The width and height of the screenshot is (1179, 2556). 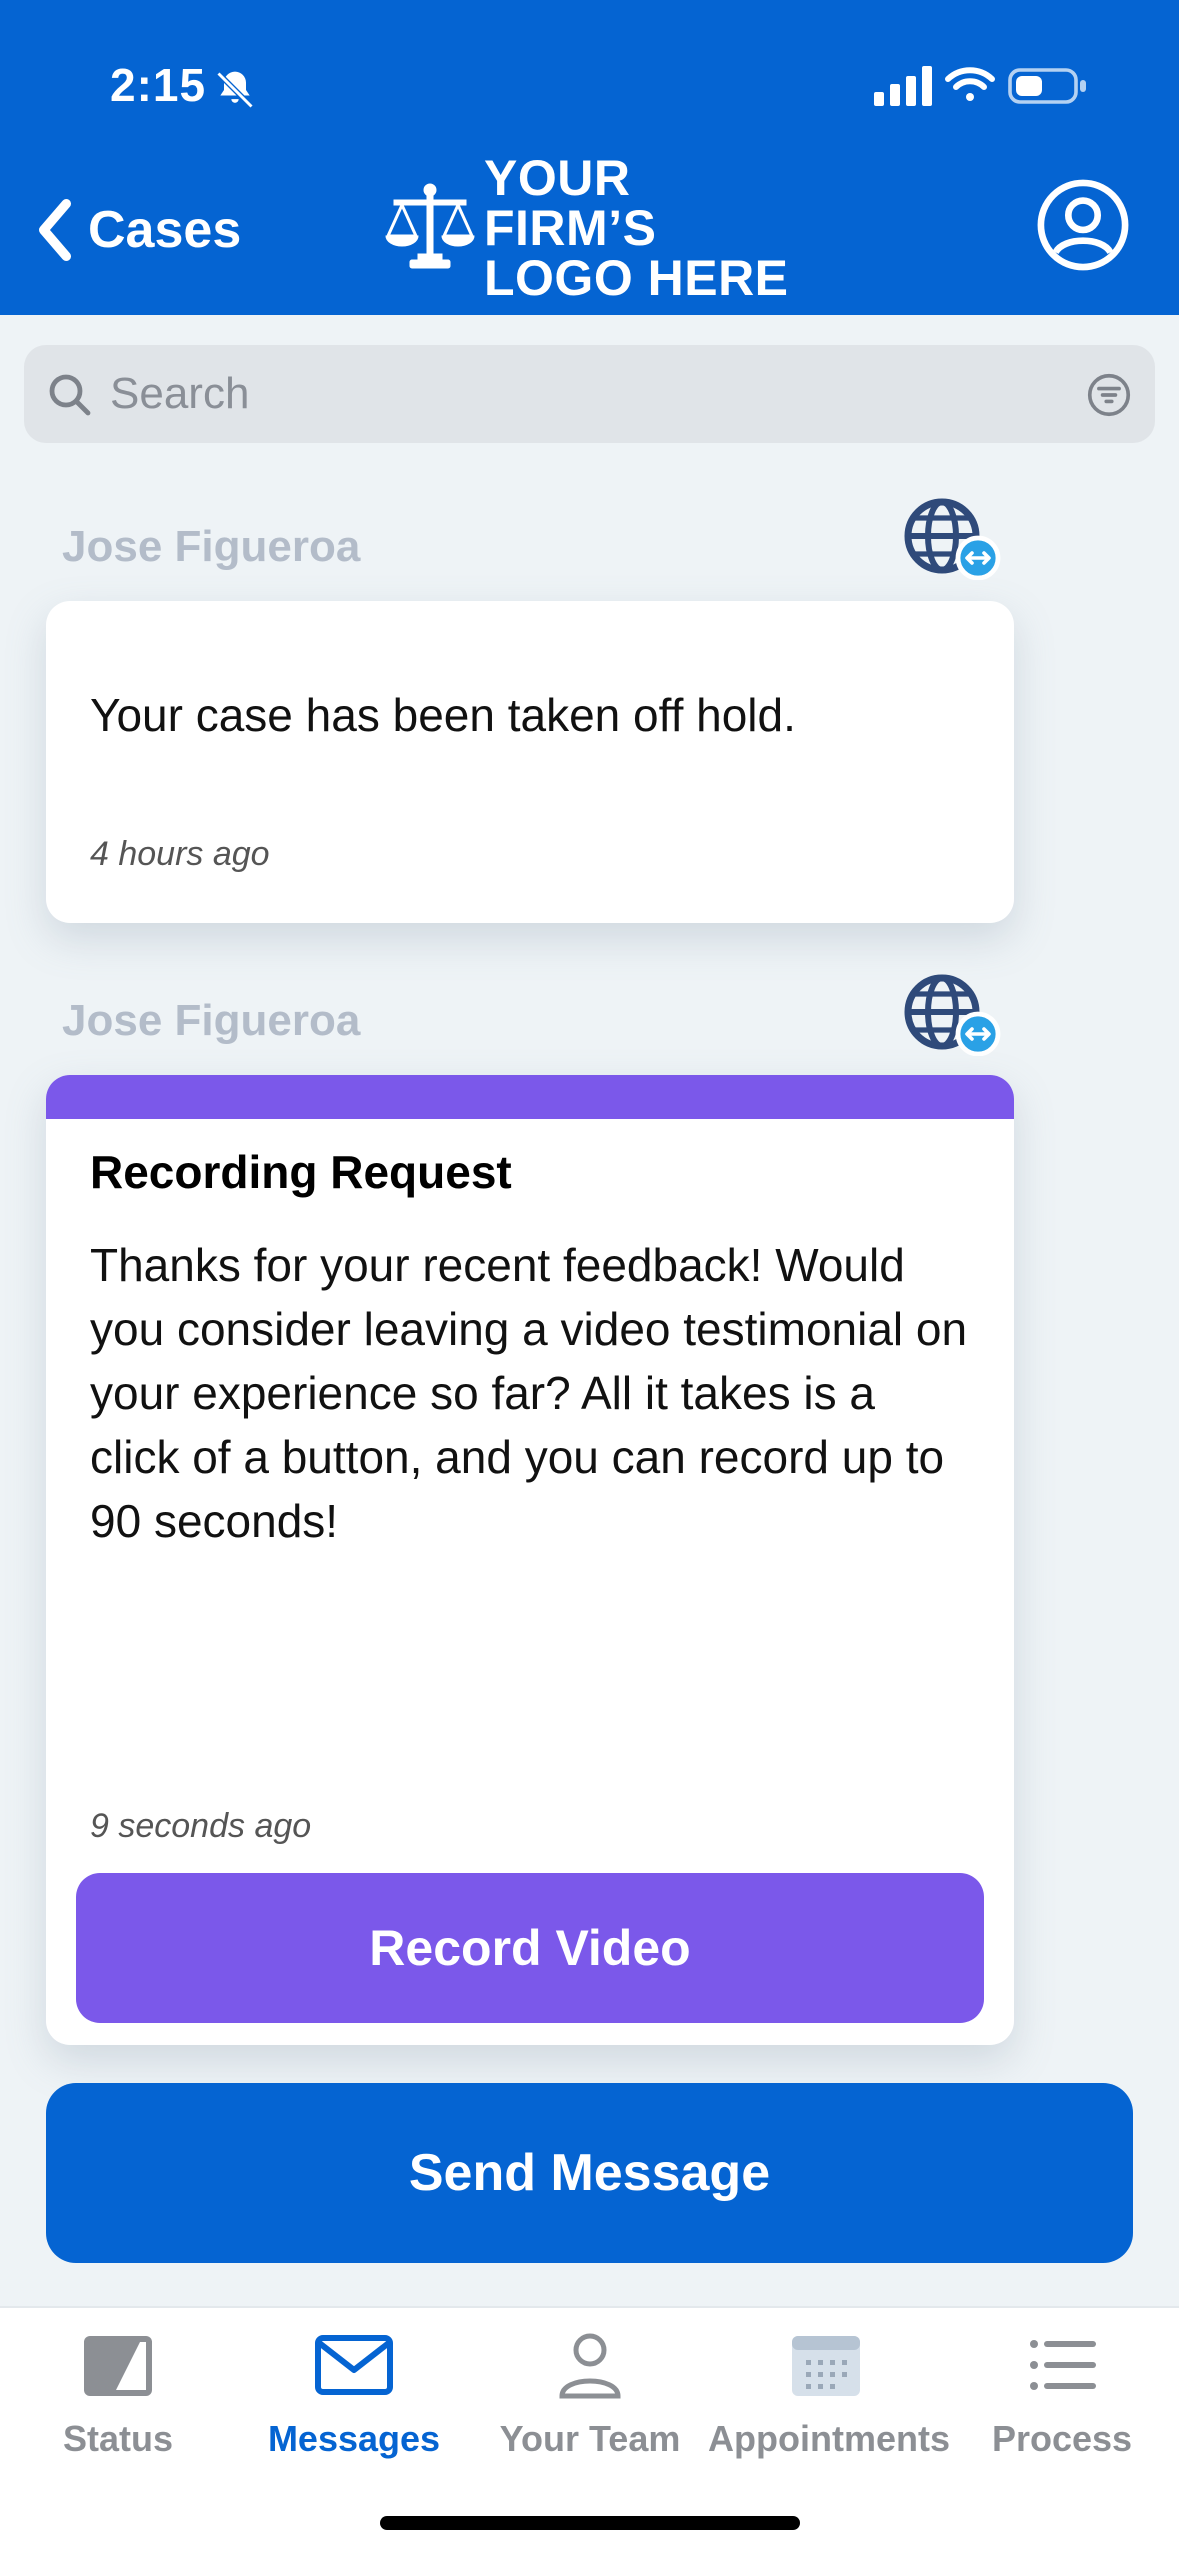 I want to click on status-time: 2:15, so click(x=158, y=85).